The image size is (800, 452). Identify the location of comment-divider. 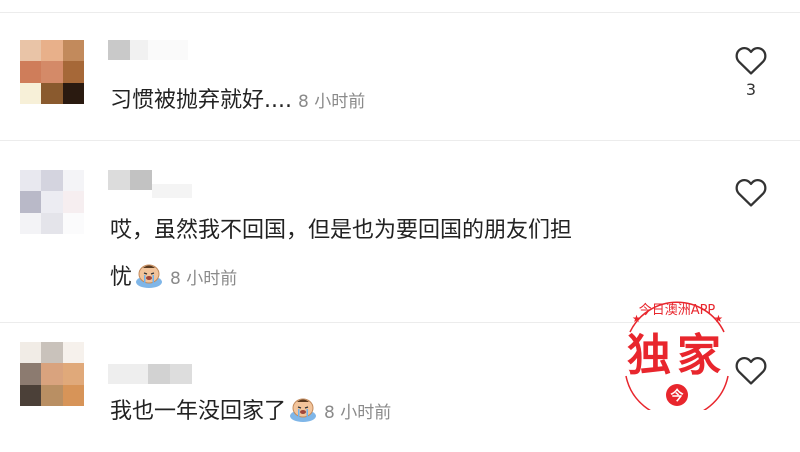
(400, 140).